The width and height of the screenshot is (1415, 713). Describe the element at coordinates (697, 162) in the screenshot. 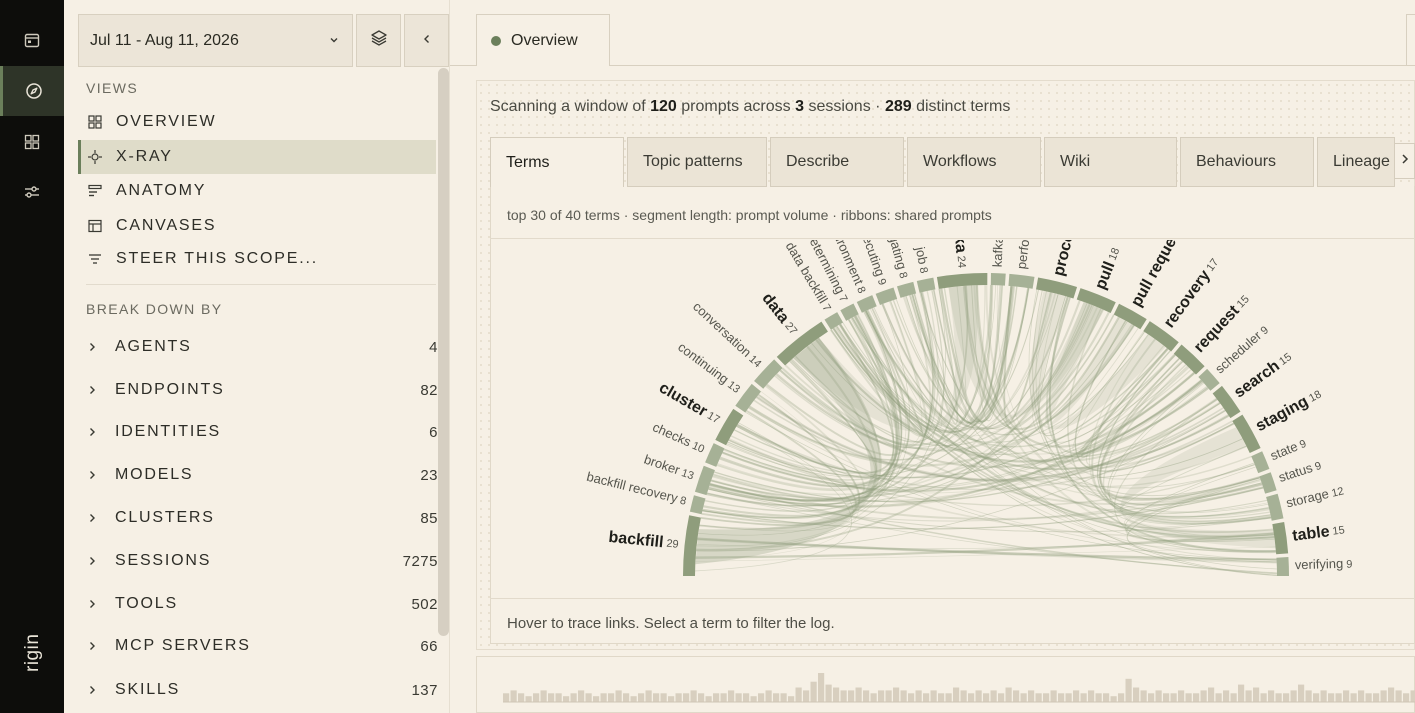

I see `xray-tab-topic-patterns: Topic patterns` at that location.